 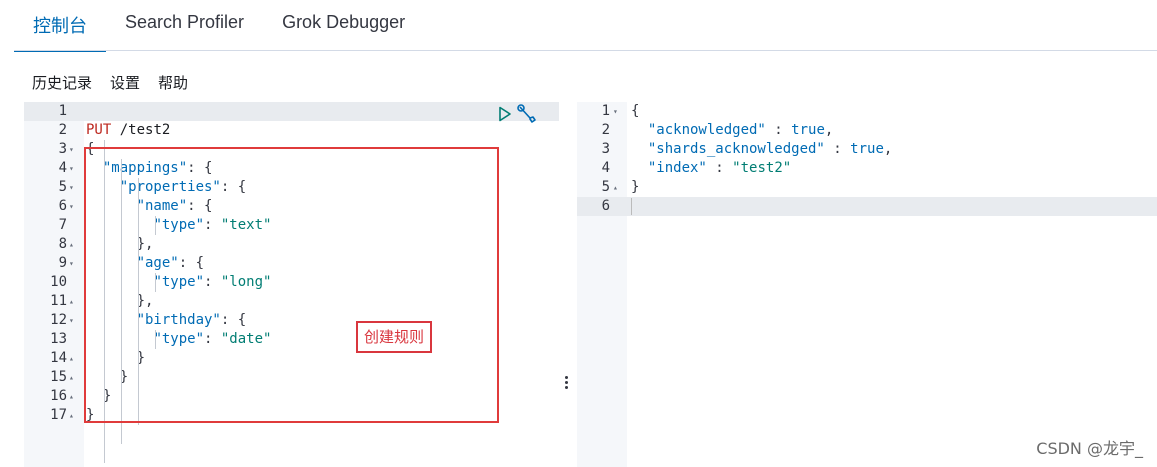 I want to click on code-line: 2 "acknowledged" : true,, so click(x=867, y=130).